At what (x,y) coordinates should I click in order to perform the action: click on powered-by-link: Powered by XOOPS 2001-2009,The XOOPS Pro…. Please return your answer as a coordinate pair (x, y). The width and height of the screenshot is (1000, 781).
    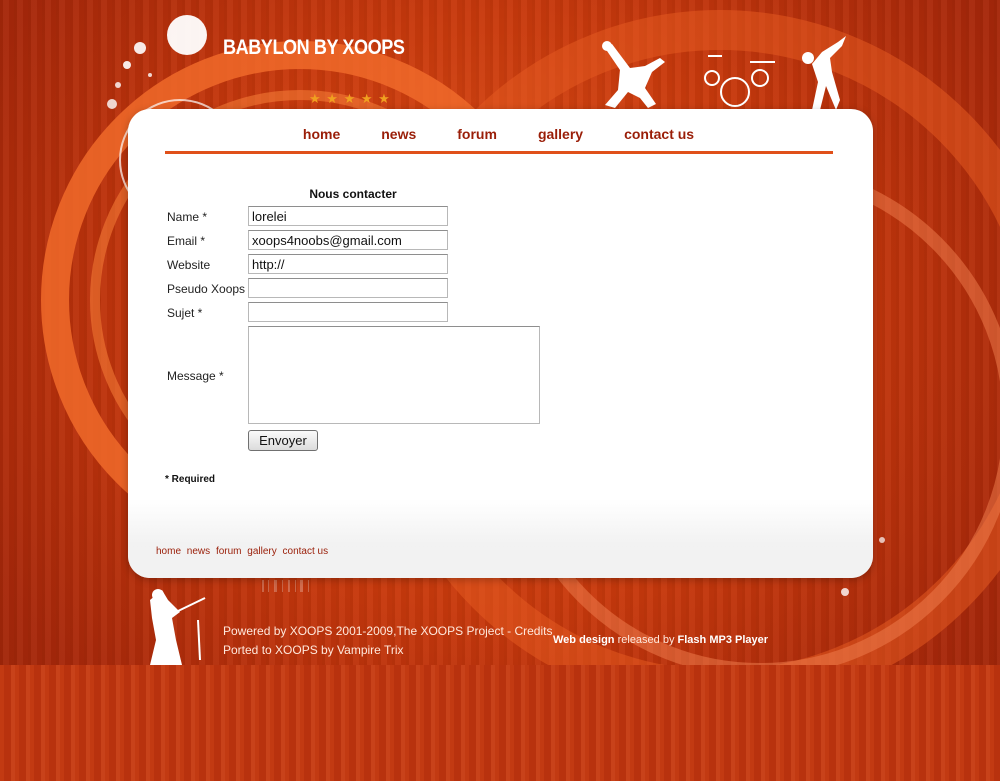
    Looking at the image, I should click on (387, 631).